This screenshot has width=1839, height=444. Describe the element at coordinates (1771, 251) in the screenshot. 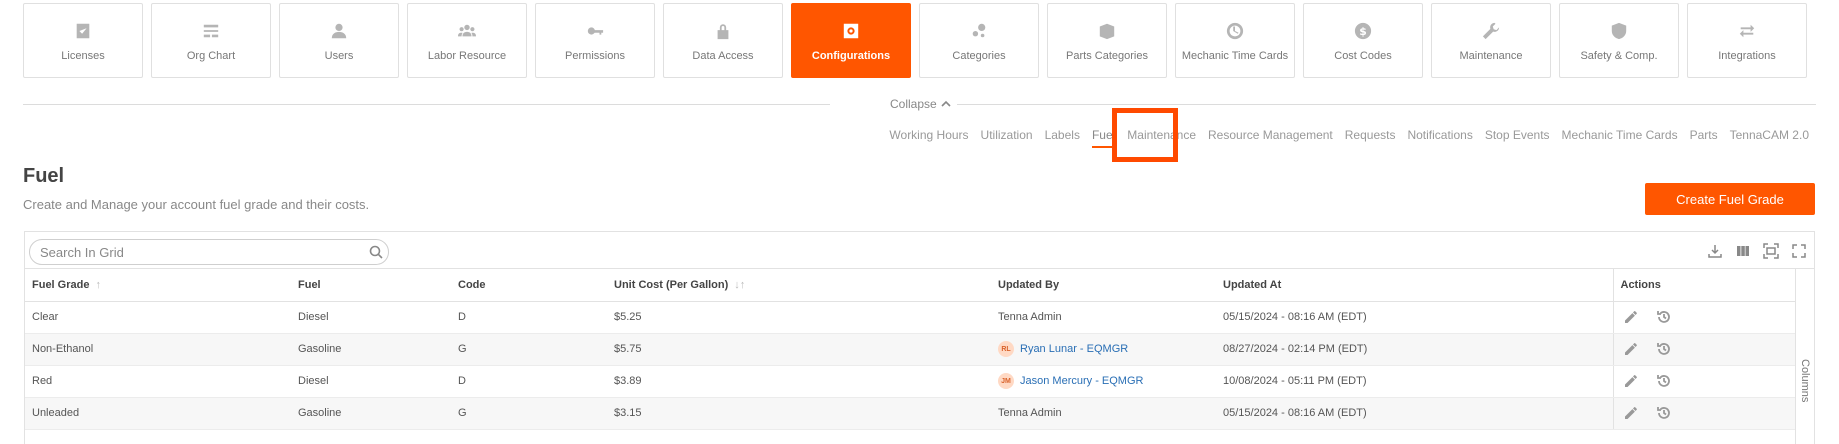

I see `fit-screen-icon` at that location.